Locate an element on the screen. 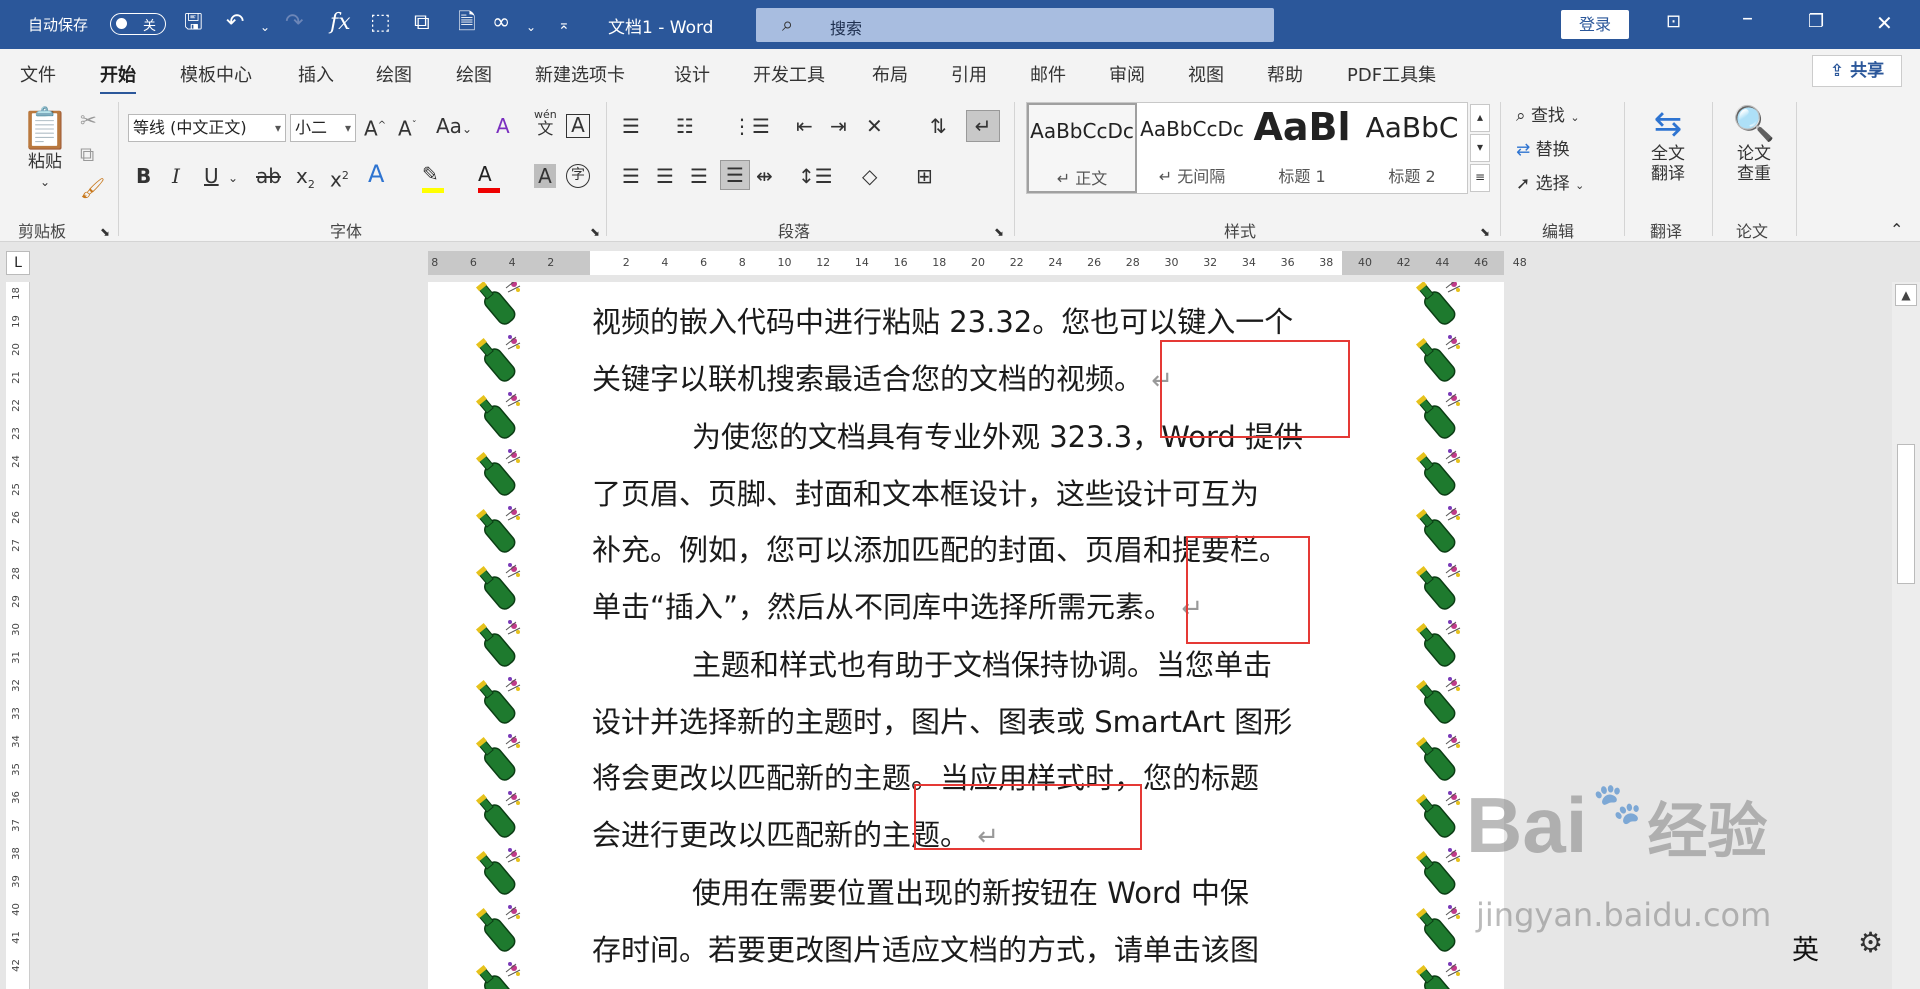 The width and height of the screenshot is (1920, 989). align-left-icon: ☰ is located at coordinates (631, 176).